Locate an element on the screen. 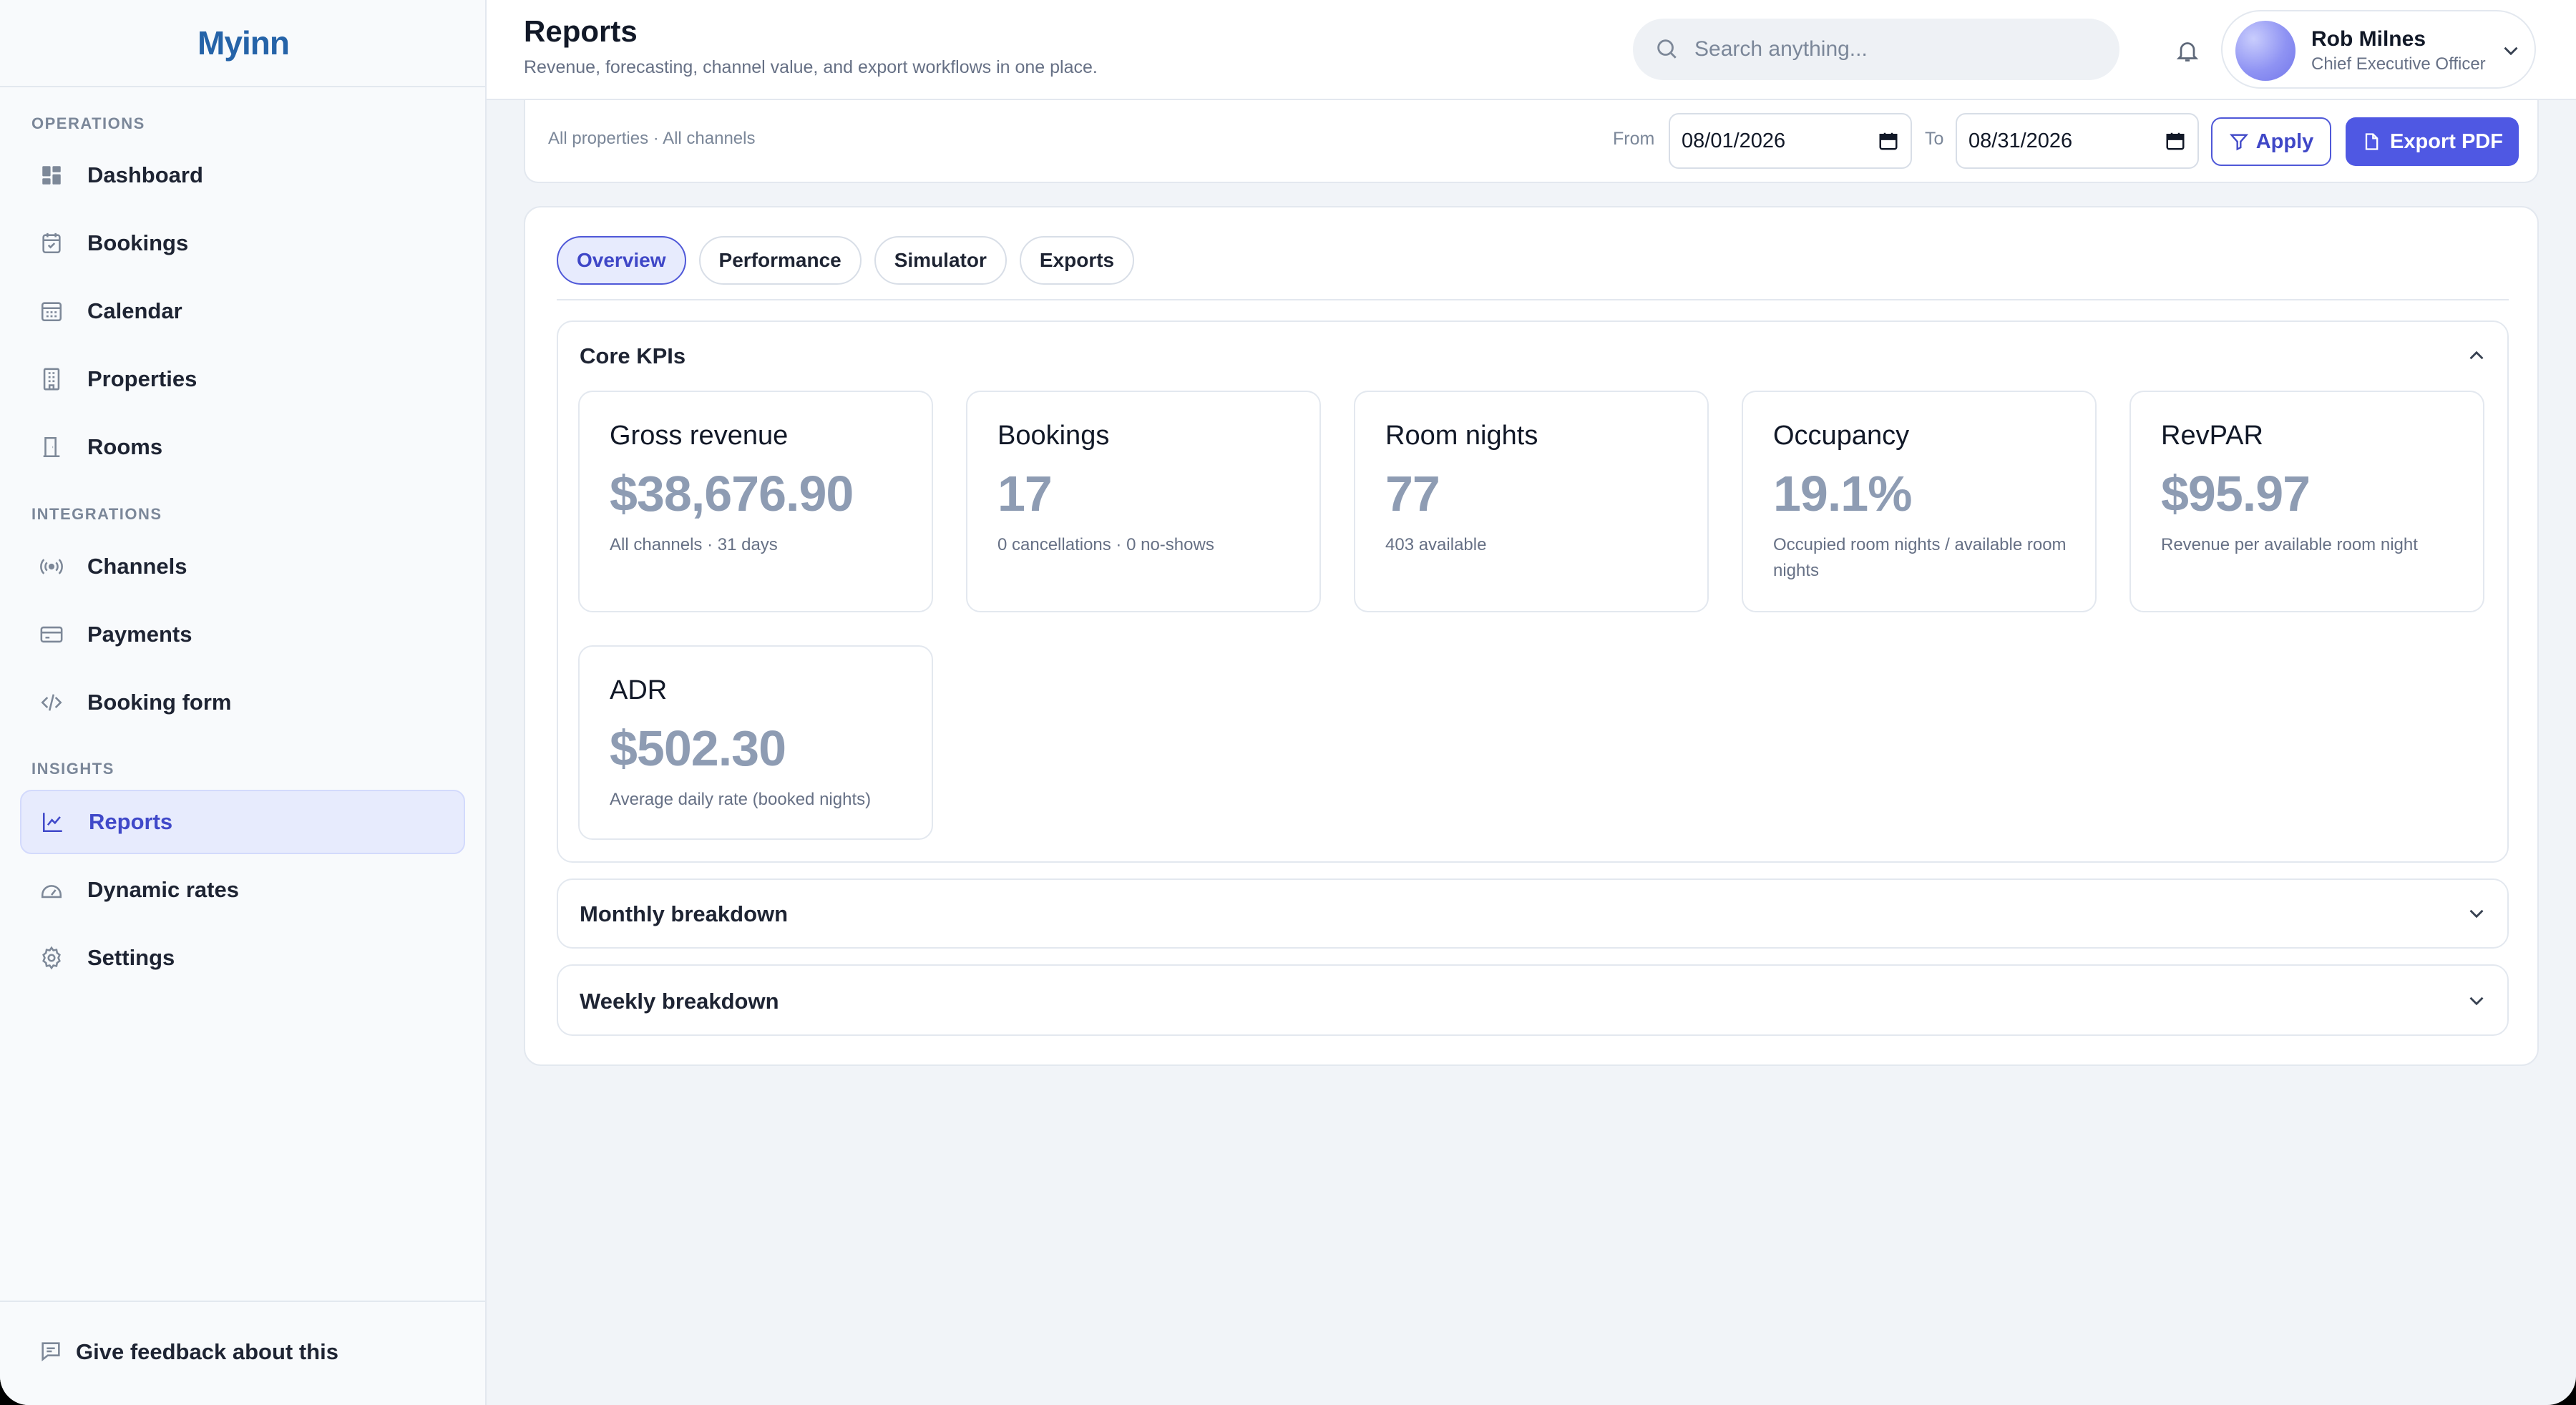 The width and height of the screenshot is (2576, 1405). tab-overview: Overview is located at coordinates (621, 260).